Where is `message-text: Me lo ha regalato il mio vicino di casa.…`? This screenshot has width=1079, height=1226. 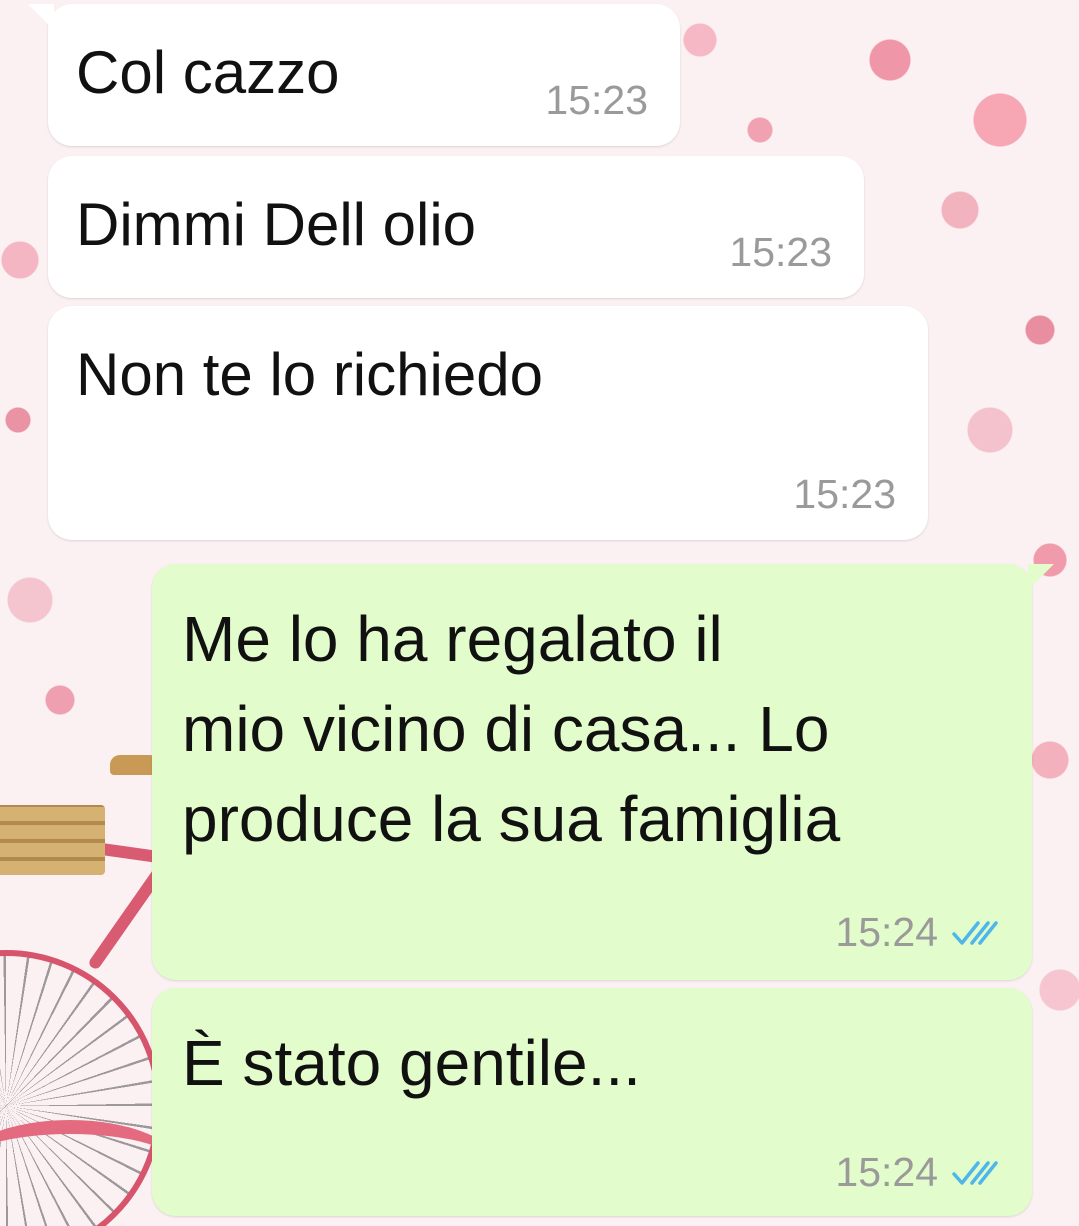 message-text: Me lo ha regalato il mio vicino di casa.… is located at coordinates (511, 729).